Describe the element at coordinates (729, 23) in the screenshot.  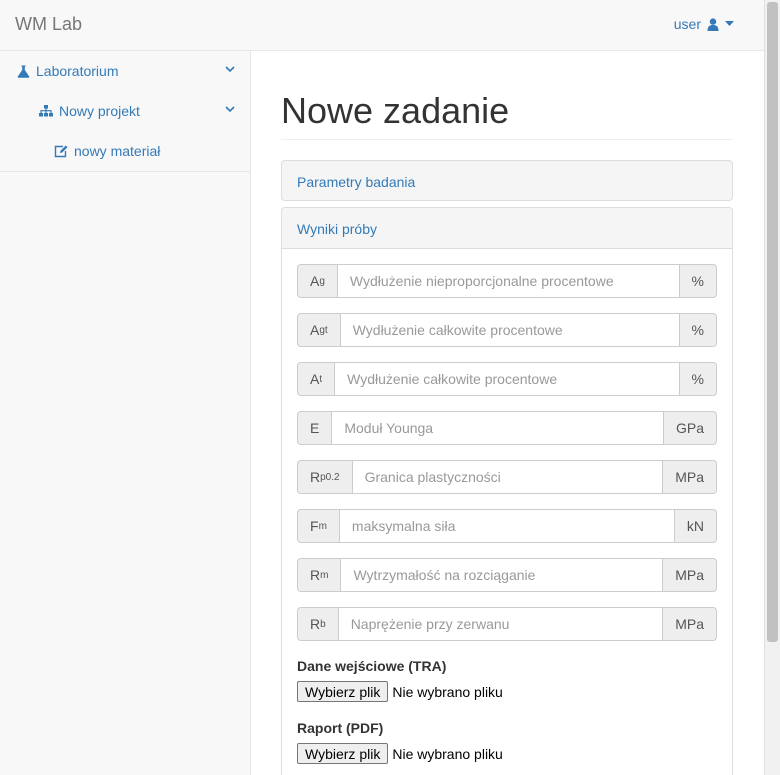
I see `caret-down-icon` at that location.